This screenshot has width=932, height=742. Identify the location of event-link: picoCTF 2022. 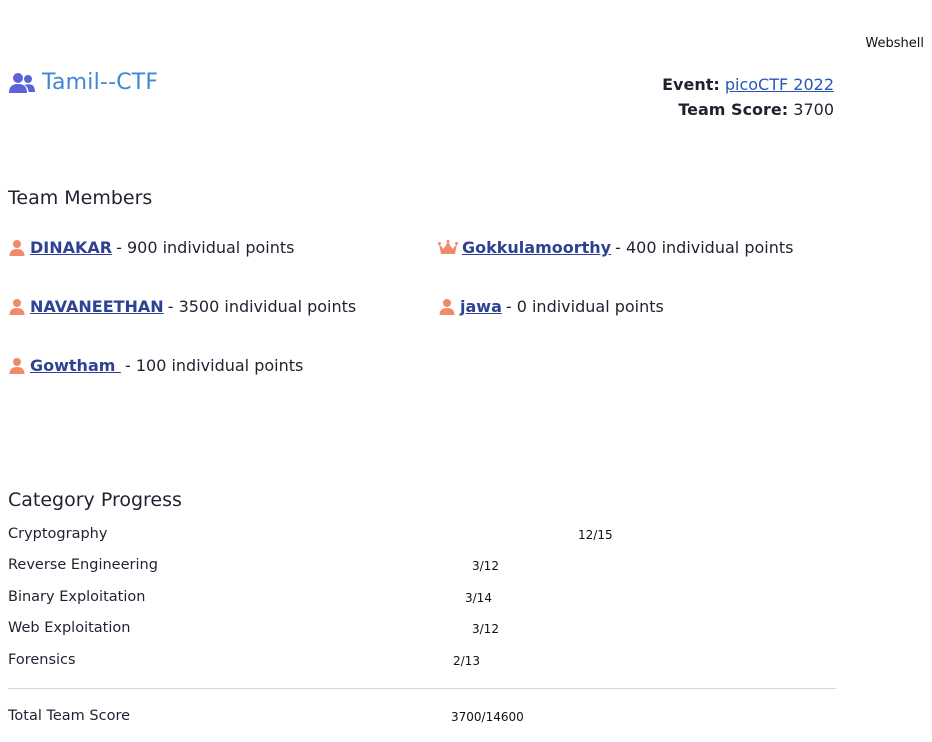
(779, 84).